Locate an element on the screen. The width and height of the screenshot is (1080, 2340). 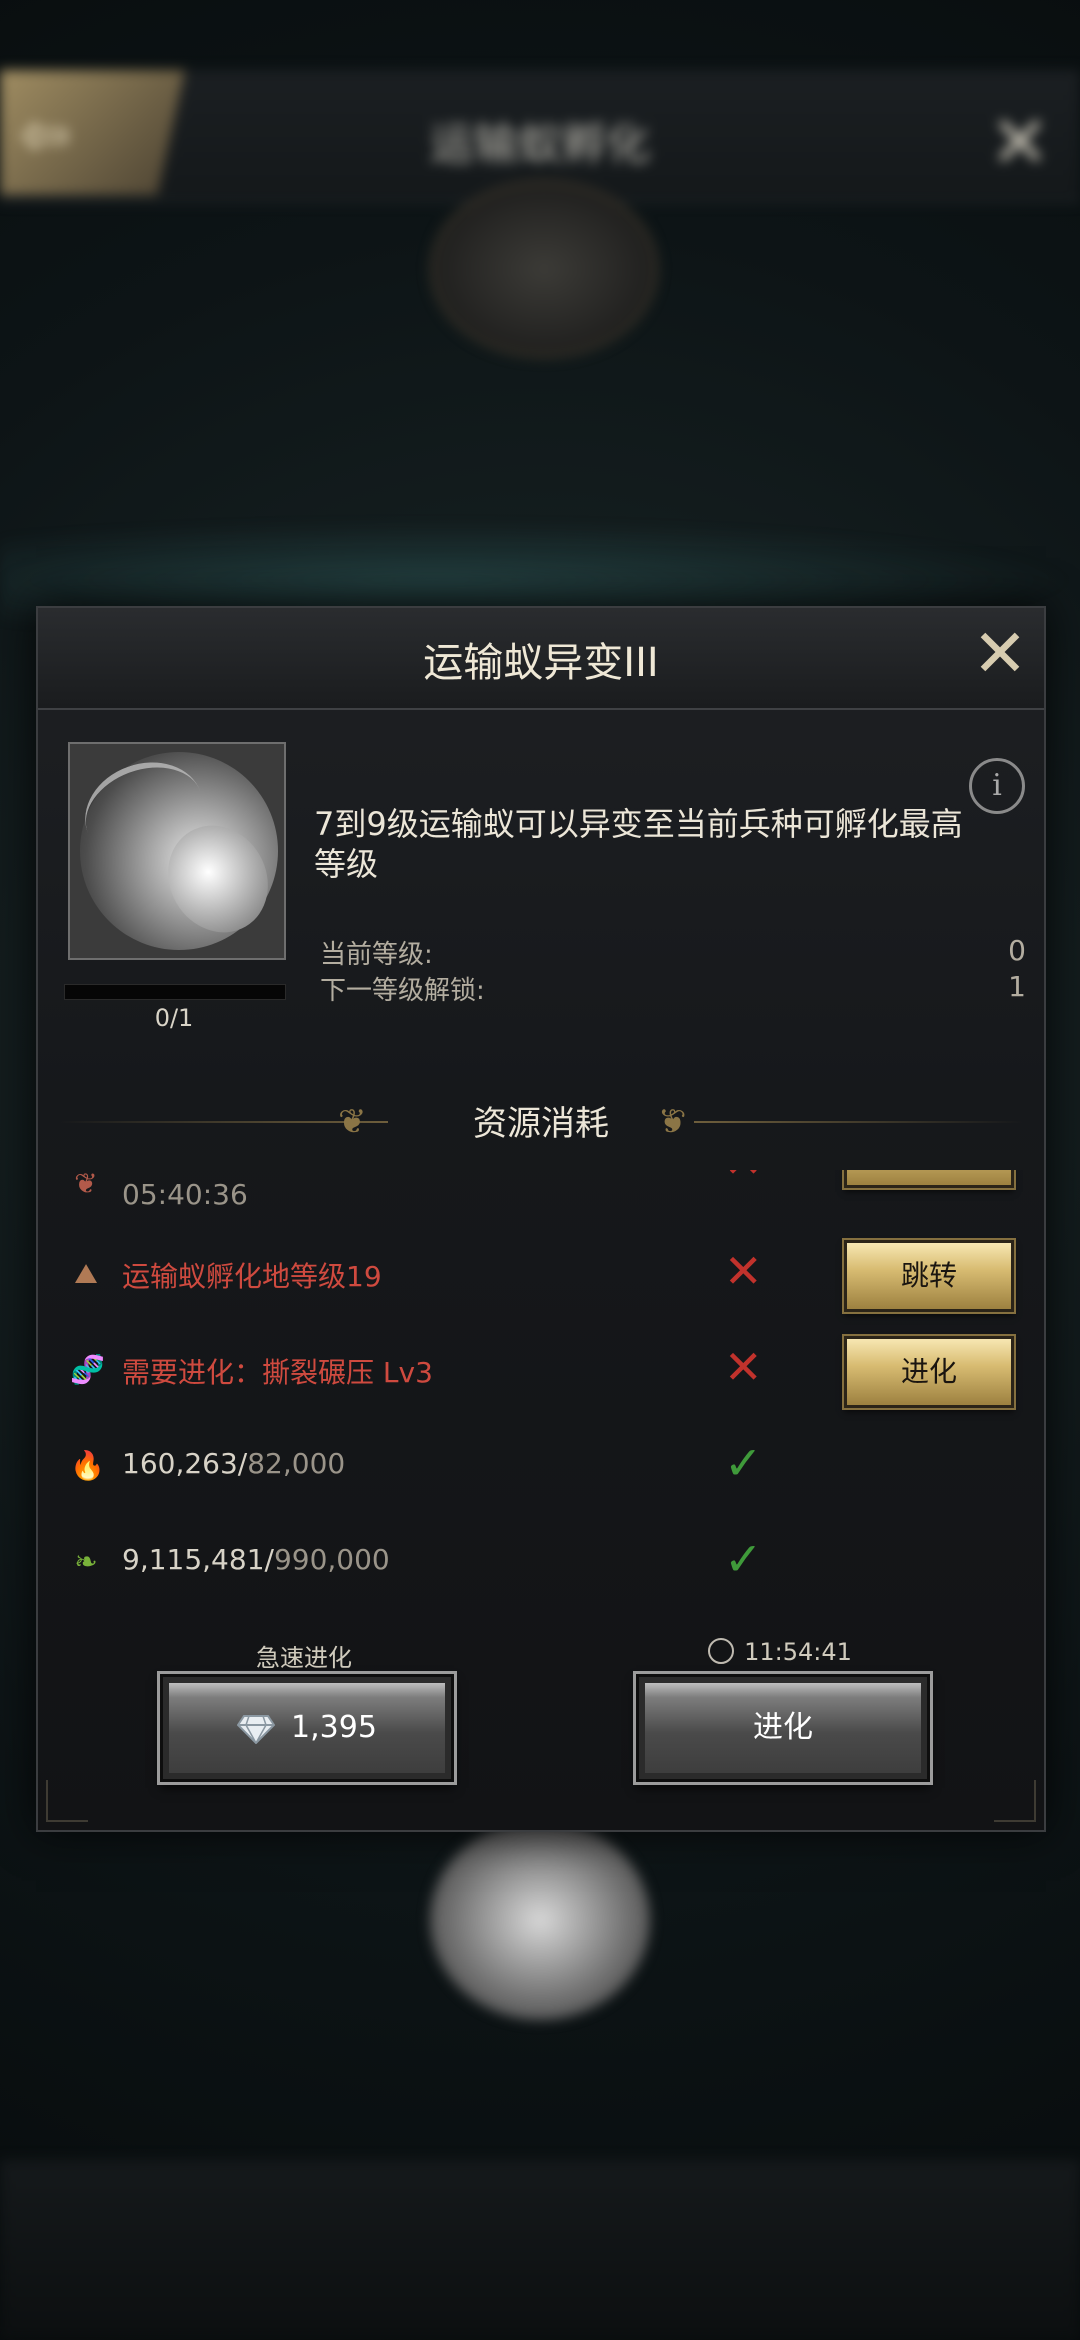
have-amount: 160,263 is located at coordinates (180, 1463).